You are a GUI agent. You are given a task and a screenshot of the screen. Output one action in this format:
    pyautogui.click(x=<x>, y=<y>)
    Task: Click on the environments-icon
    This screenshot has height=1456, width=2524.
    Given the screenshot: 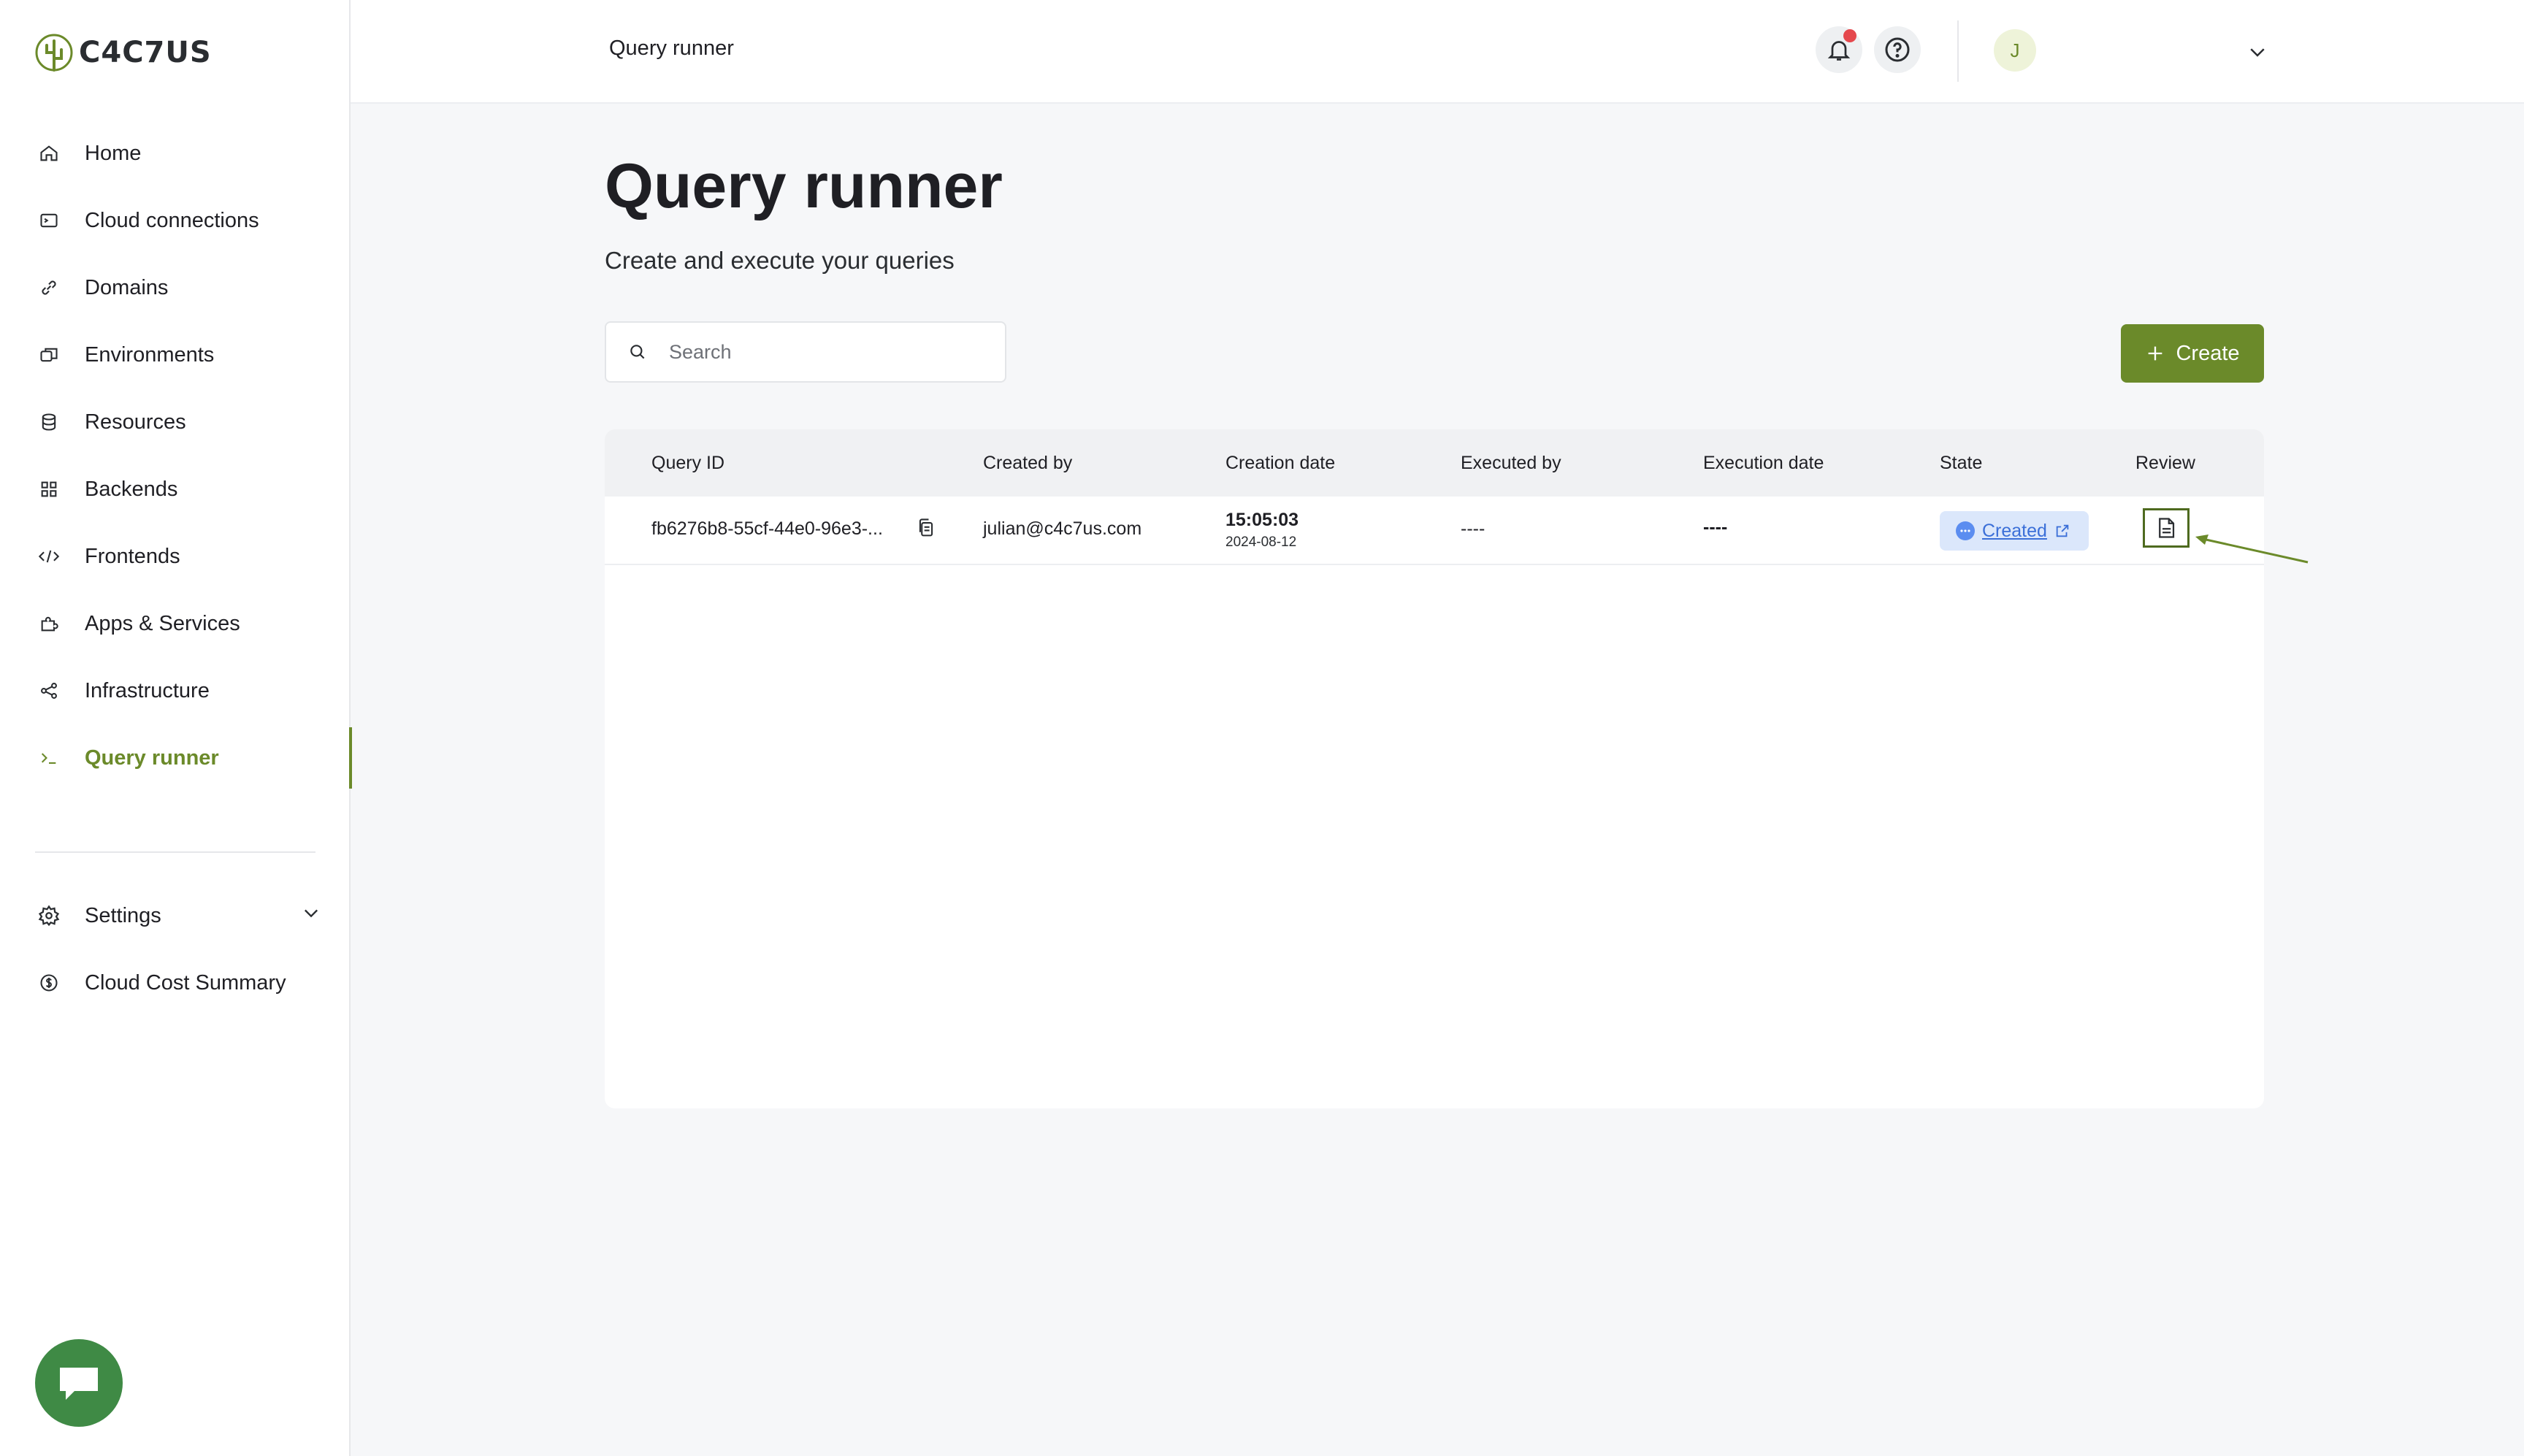 What is the action you would take?
    pyautogui.click(x=49, y=355)
    